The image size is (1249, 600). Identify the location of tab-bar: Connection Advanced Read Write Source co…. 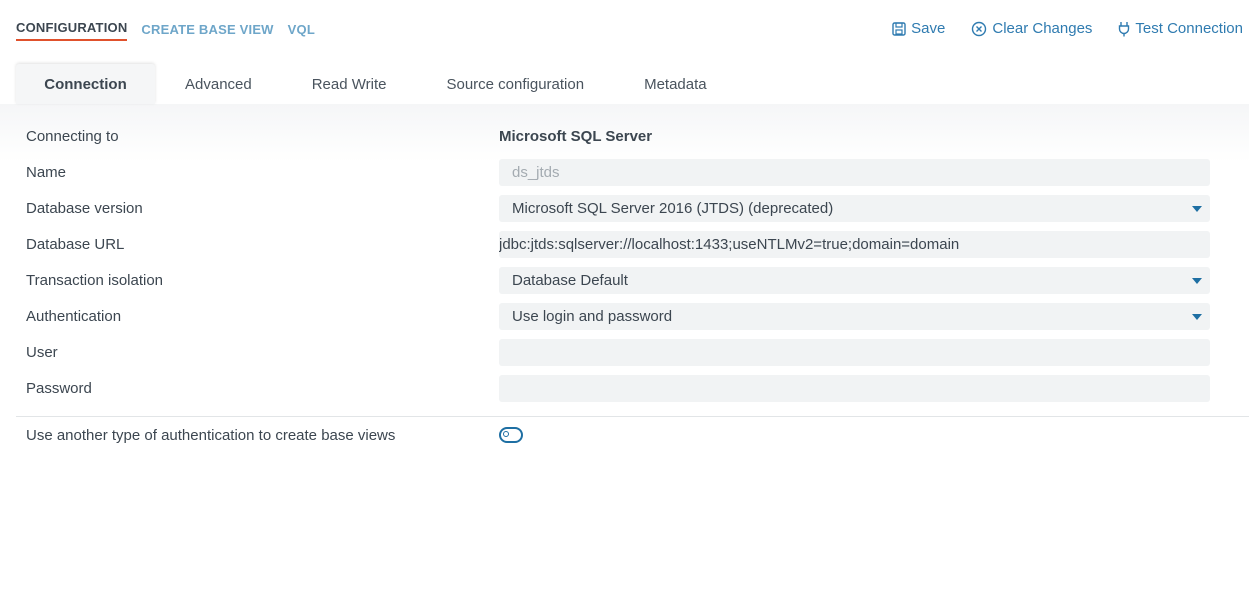
(632, 84).